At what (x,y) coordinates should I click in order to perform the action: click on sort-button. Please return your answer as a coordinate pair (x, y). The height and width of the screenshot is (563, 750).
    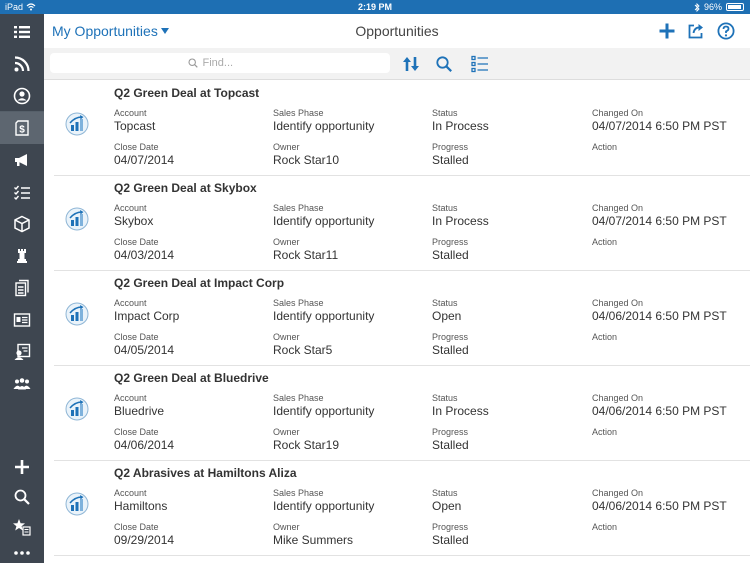
    Looking at the image, I should click on (411, 64).